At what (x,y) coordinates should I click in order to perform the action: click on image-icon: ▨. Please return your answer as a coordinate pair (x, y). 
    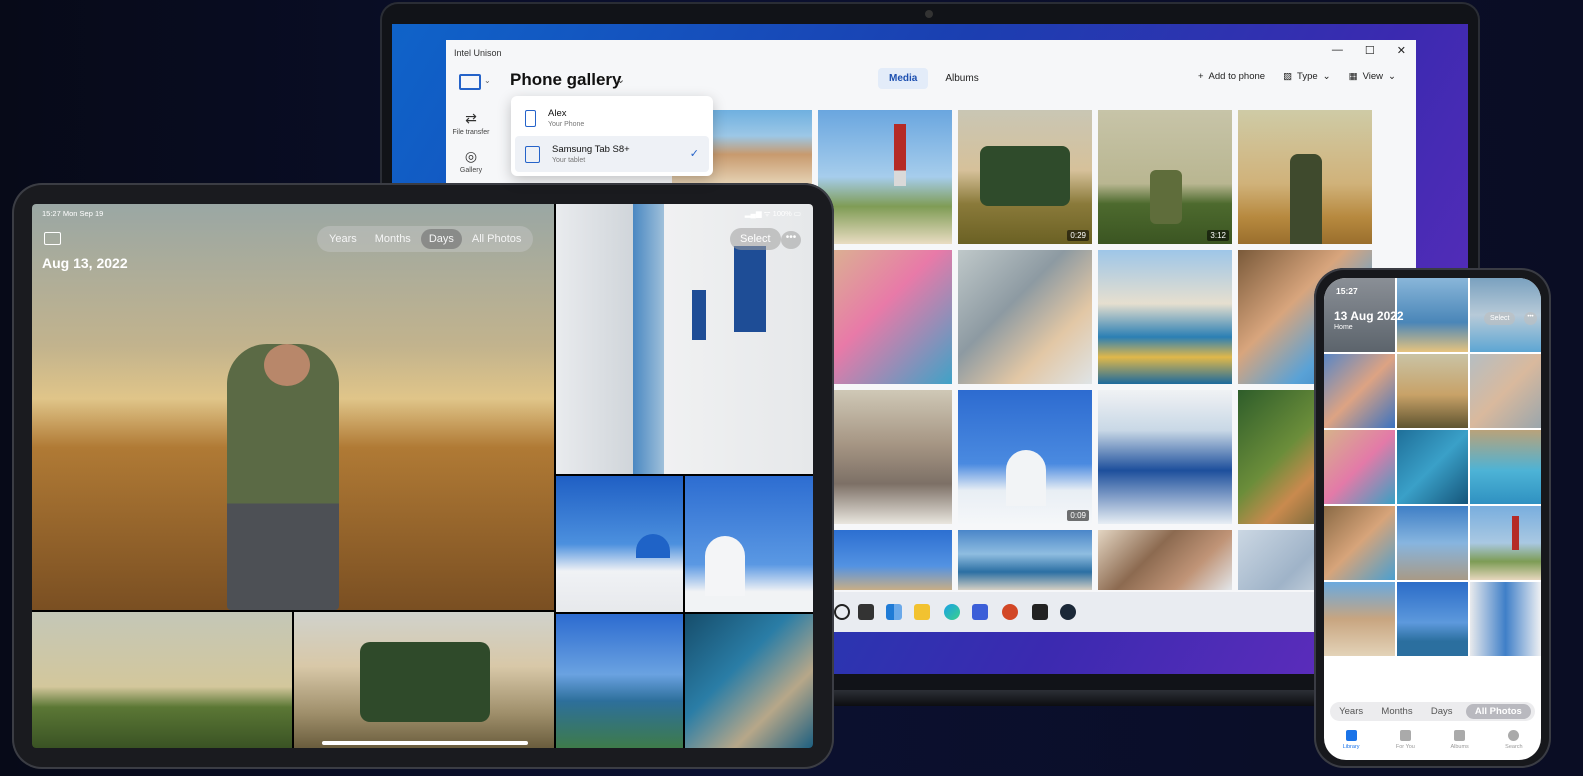
    Looking at the image, I should click on (1288, 76).